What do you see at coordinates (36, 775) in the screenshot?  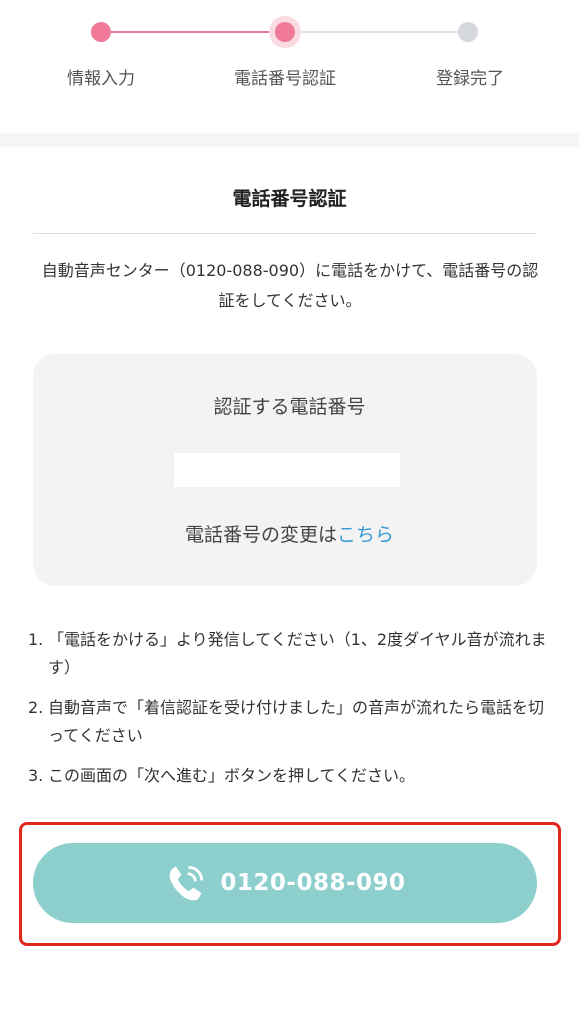 I see `instruction-number: 3.` at bounding box center [36, 775].